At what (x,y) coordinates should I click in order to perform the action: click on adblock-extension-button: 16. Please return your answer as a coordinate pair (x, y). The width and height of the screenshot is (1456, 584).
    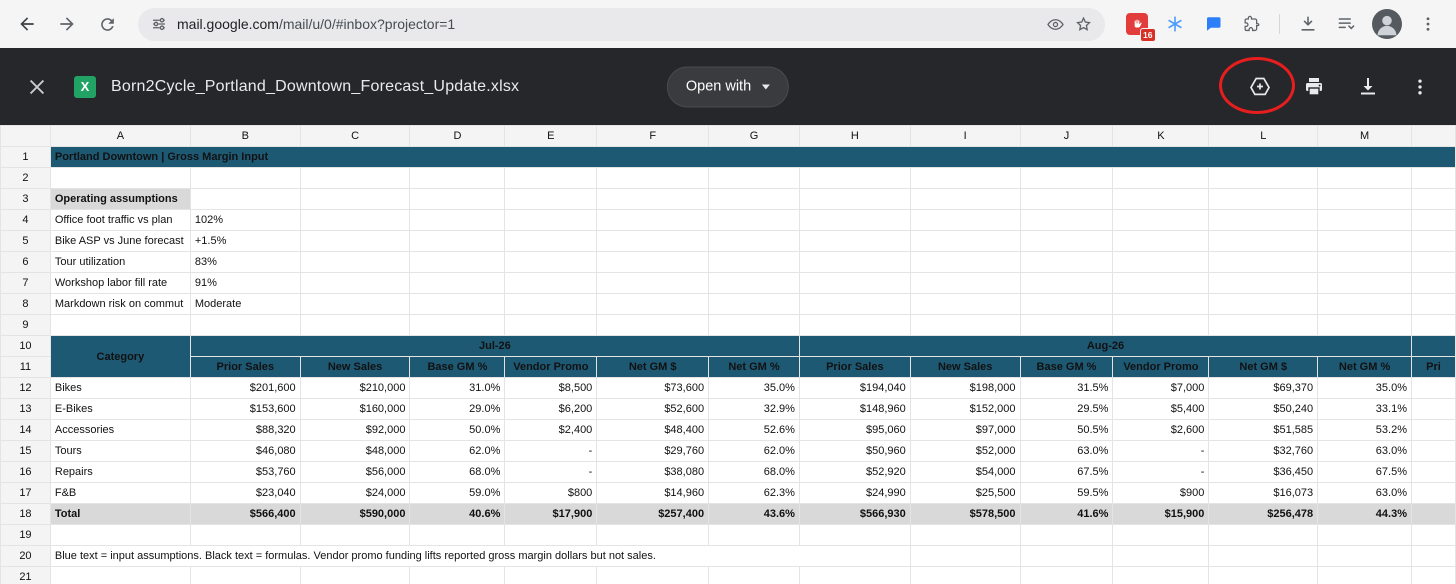
    Looking at the image, I should click on (1140, 27).